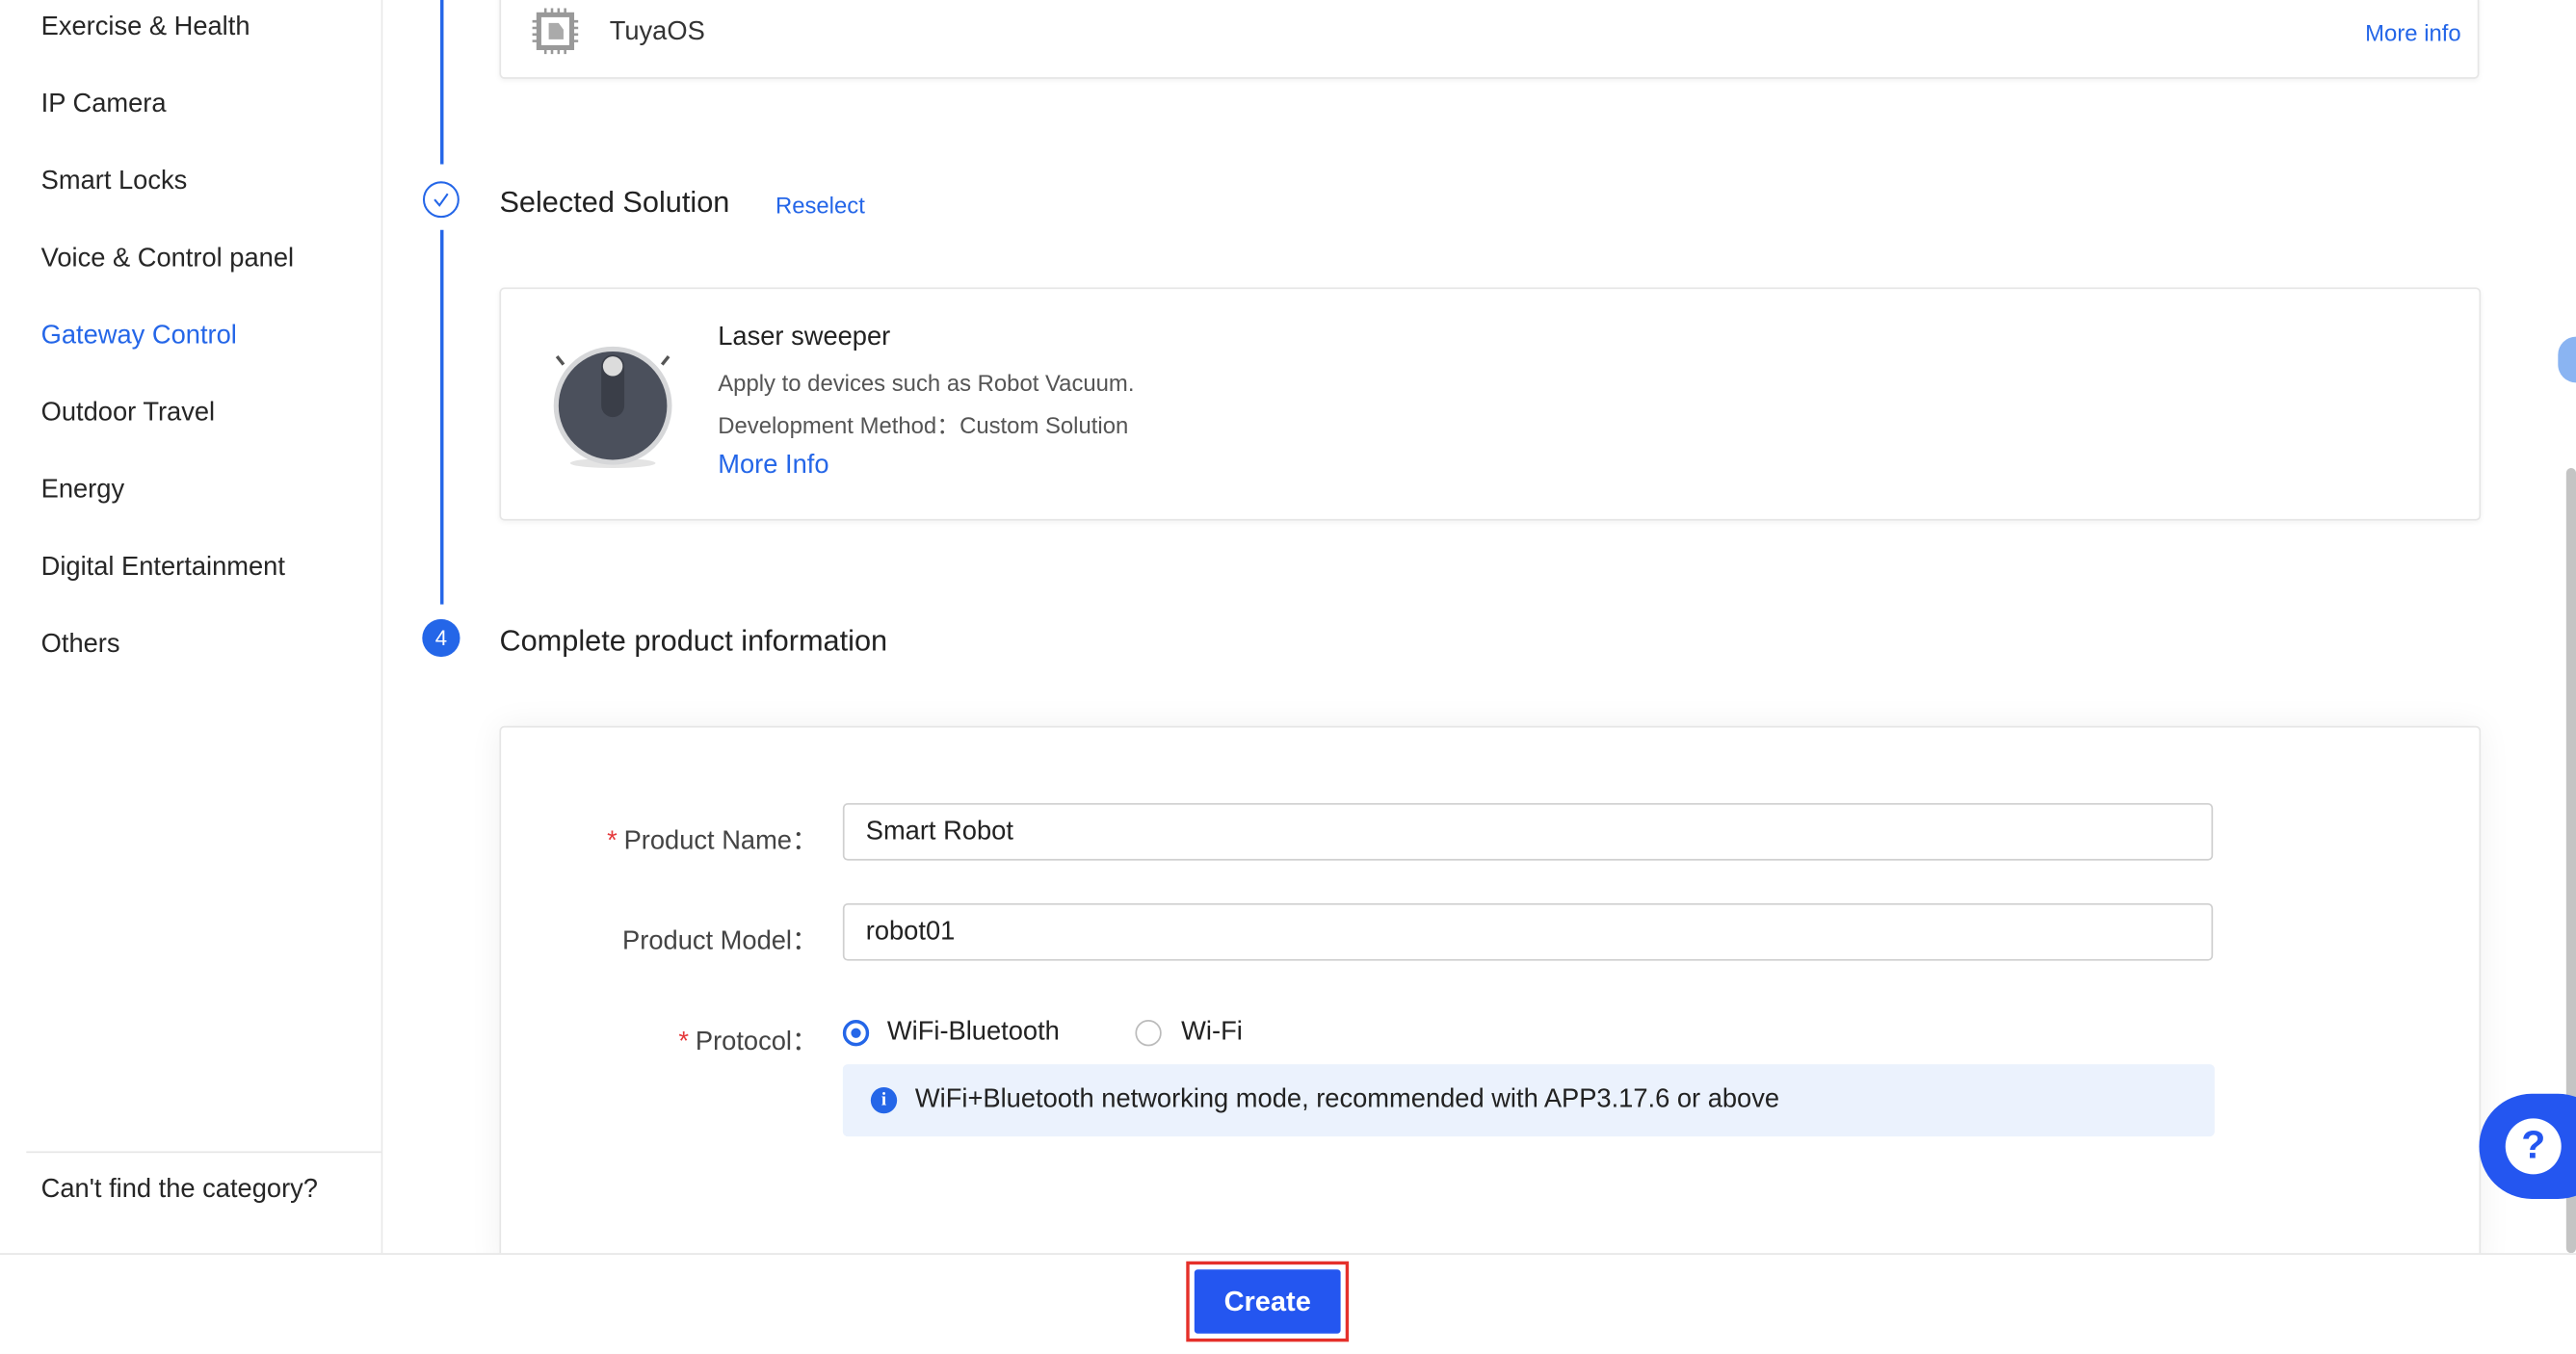 This screenshot has height=1354, width=2576. I want to click on protocol-label: * Protocol：, so click(748, 1042).